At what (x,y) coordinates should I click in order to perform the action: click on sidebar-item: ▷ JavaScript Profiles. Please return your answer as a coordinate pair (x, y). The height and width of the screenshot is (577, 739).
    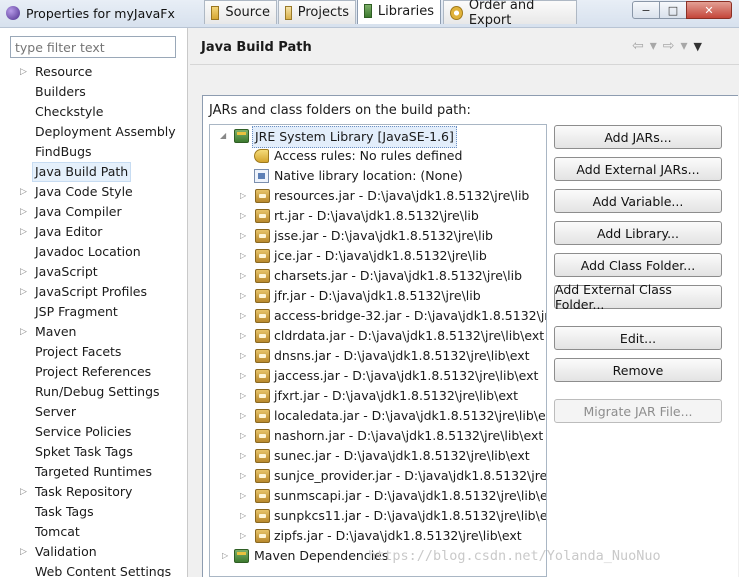
    Looking at the image, I should click on (94, 292).